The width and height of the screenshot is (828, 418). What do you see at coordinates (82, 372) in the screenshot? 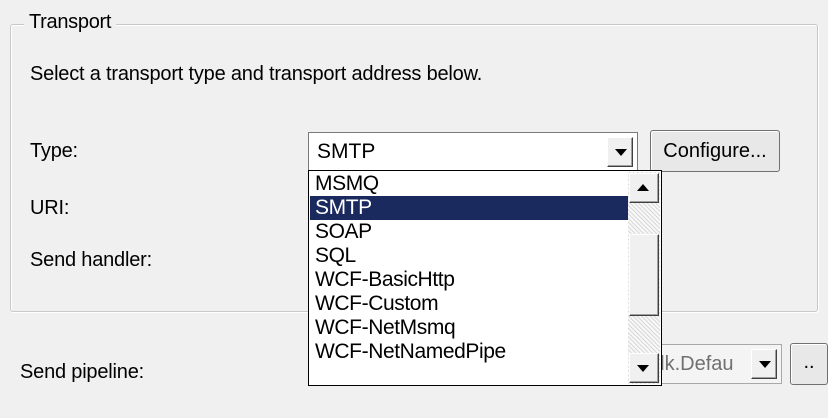
I see `send-pipeline-label: Send pipeline:` at bounding box center [82, 372].